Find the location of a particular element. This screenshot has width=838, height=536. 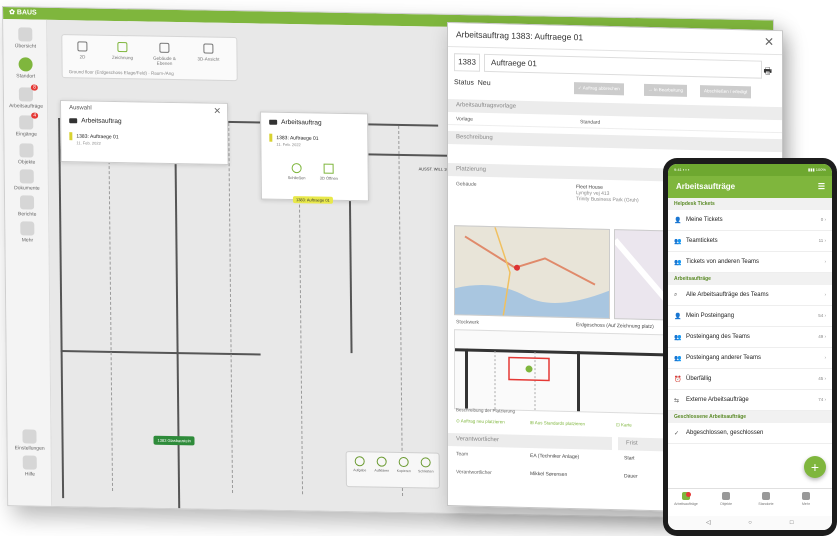

3d-icon is located at coordinates (328, 168).